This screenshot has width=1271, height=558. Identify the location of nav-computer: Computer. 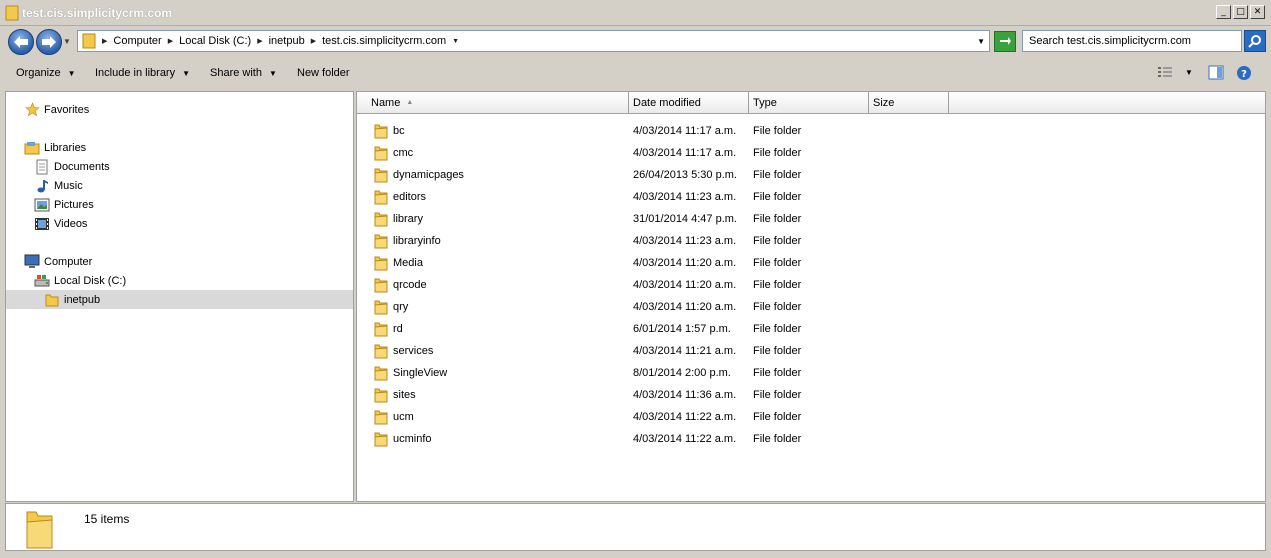
(58, 261).